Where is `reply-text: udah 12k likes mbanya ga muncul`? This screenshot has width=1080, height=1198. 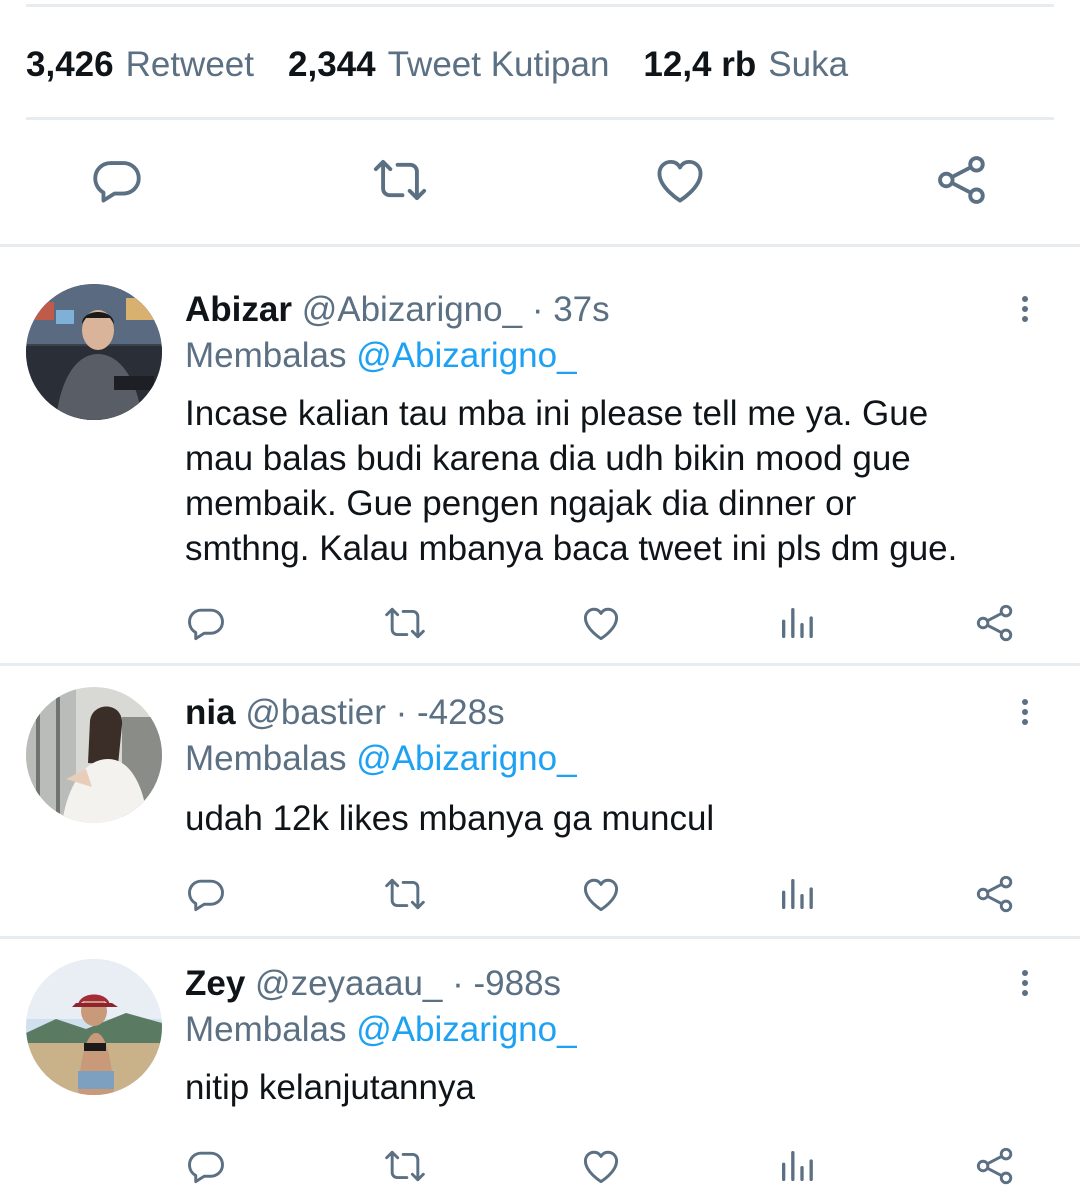 reply-text: udah 12k likes mbanya ga muncul is located at coordinates (615, 818).